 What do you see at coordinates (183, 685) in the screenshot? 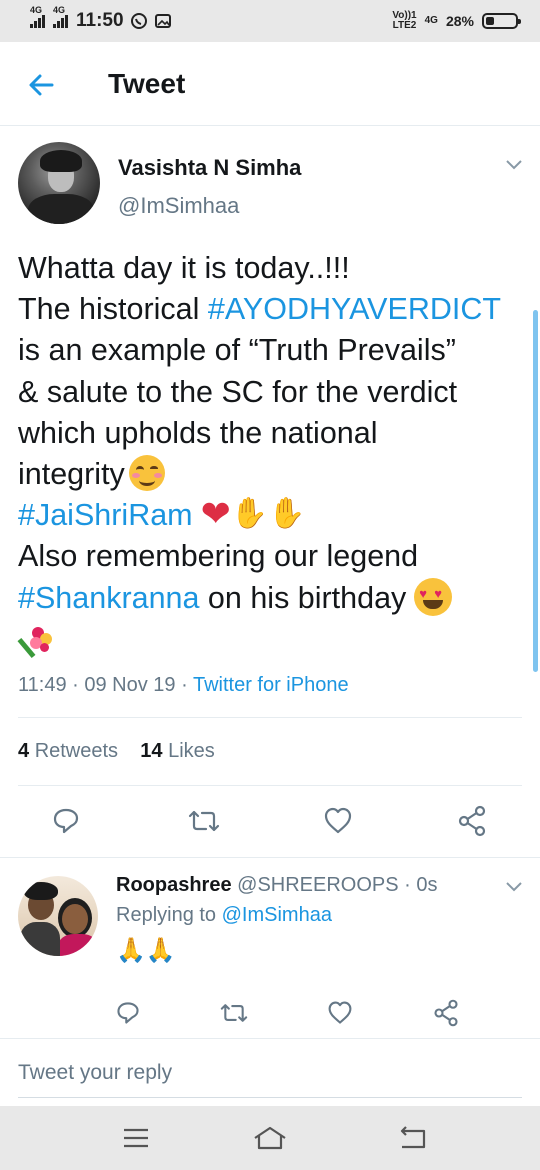
I see `tweet-meta: 11:49 · 09 Nov 19 · Twitter for iPhone` at bounding box center [183, 685].